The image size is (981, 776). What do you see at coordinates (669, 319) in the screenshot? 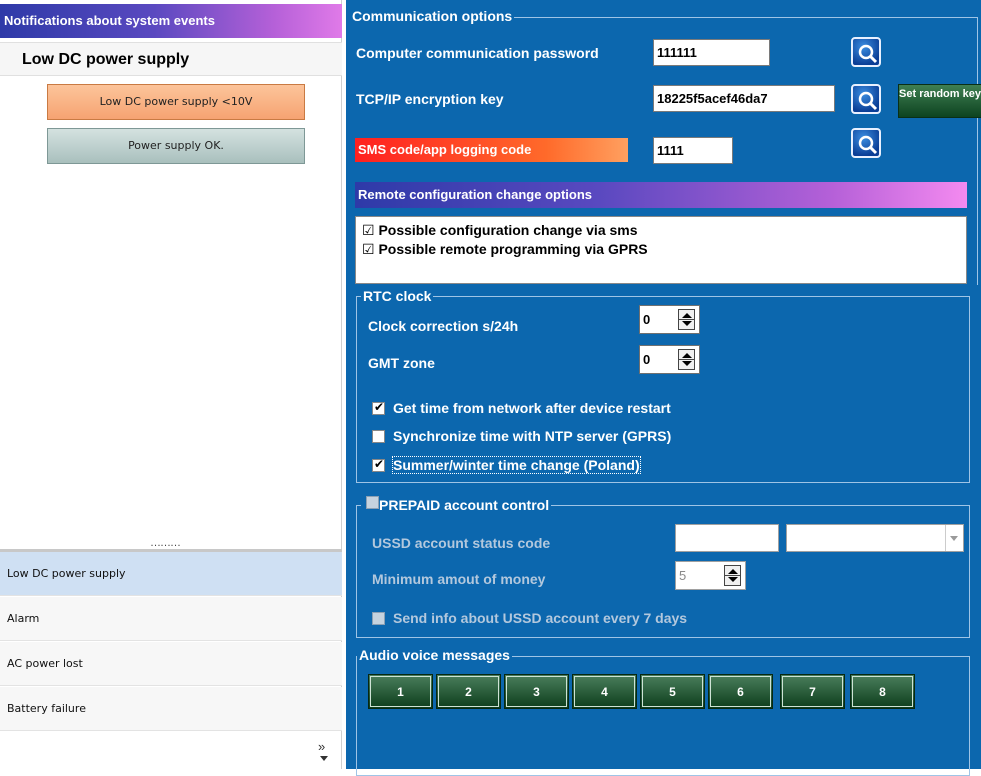
I see `clock-correction-spinner: 0` at bounding box center [669, 319].